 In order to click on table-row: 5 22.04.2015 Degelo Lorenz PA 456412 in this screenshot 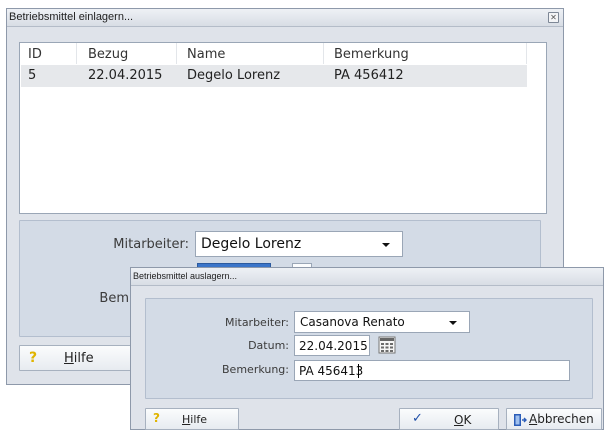, I will do `click(274, 76)`.